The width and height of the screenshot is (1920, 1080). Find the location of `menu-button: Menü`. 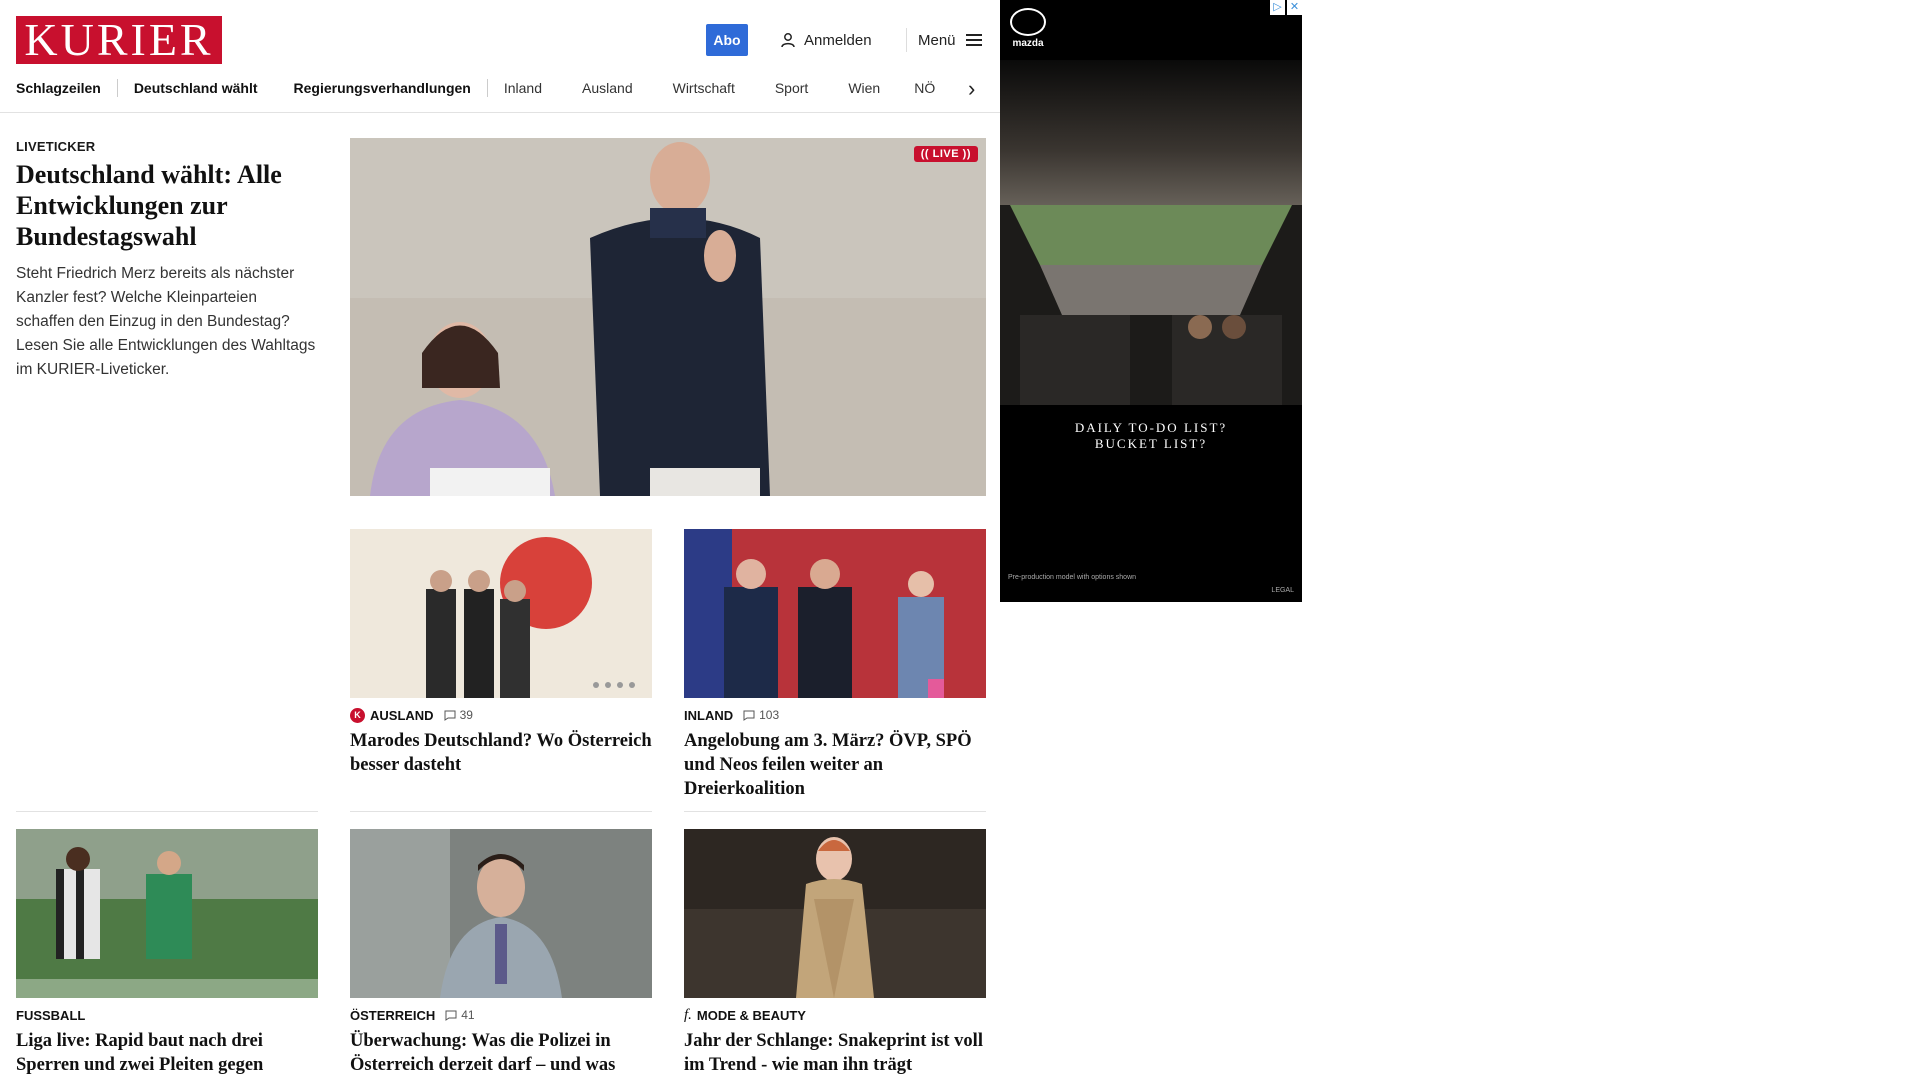

menu-button: Menü is located at coordinates (950, 40).